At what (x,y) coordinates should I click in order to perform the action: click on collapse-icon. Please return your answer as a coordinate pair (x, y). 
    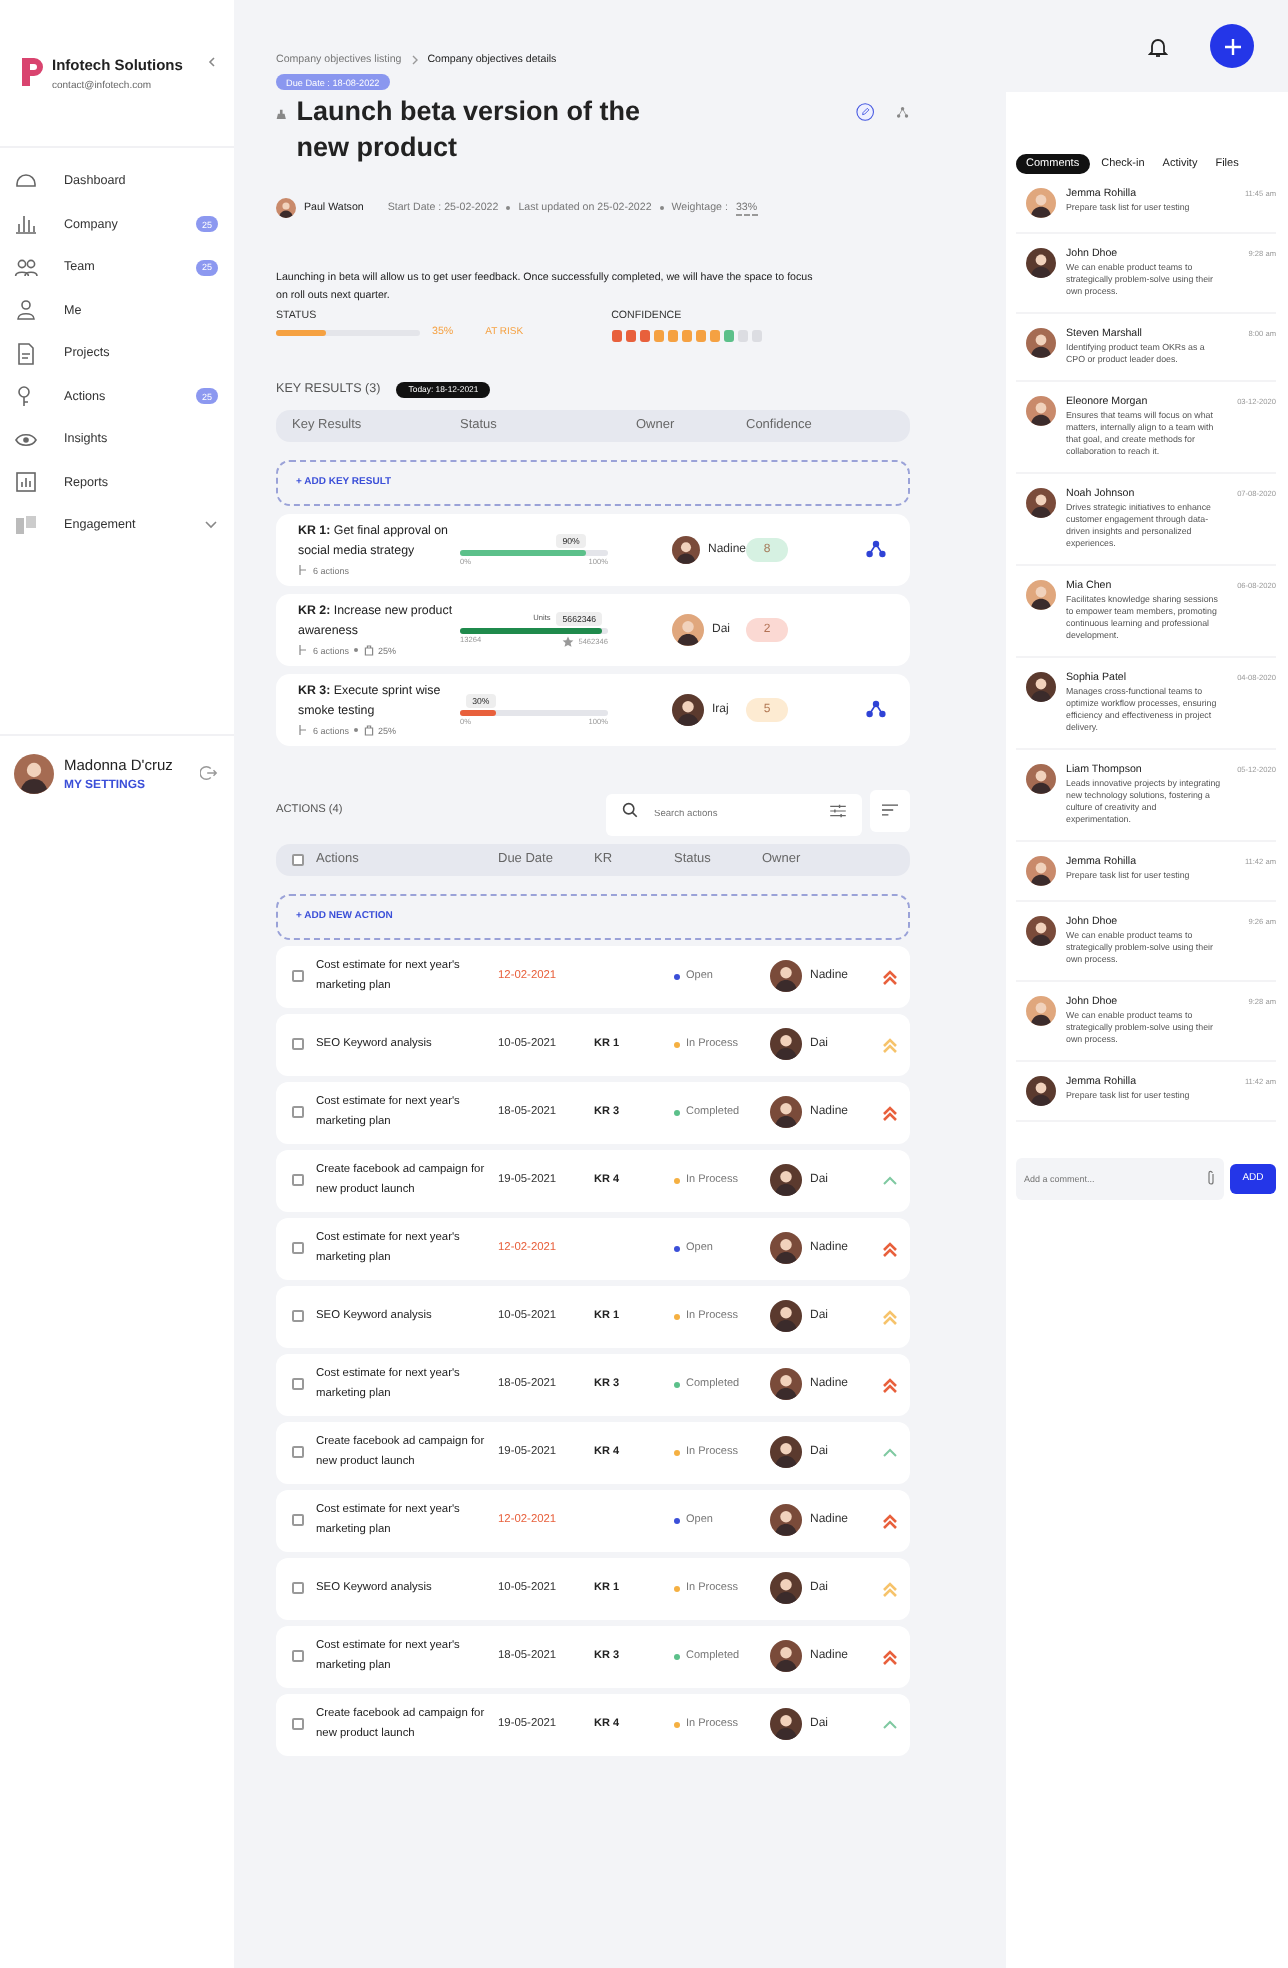
    Looking at the image, I should click on (212, 62).